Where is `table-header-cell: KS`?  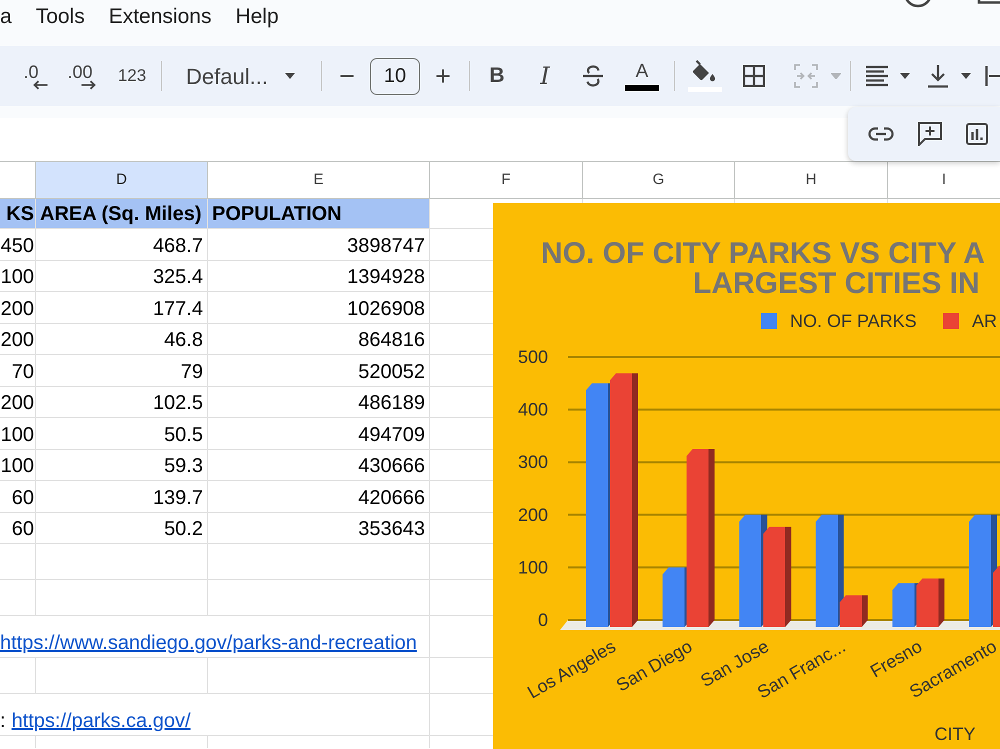
table-header-cell: KS is located at coordinates (17, 213).